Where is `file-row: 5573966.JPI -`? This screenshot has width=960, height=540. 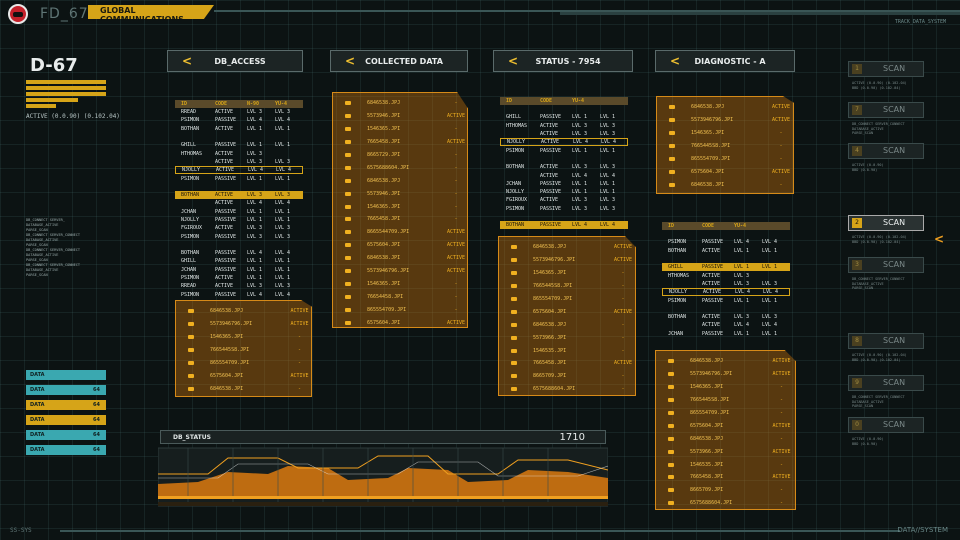
file-row: 5573966.JPI - is located at coordinates (567, 337).